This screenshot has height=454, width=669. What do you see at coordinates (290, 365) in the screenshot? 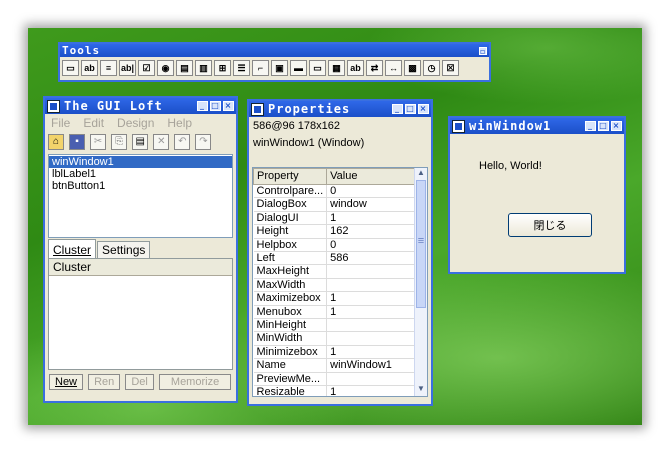
I see `property-name: Name` at bounding box center [290, 365].